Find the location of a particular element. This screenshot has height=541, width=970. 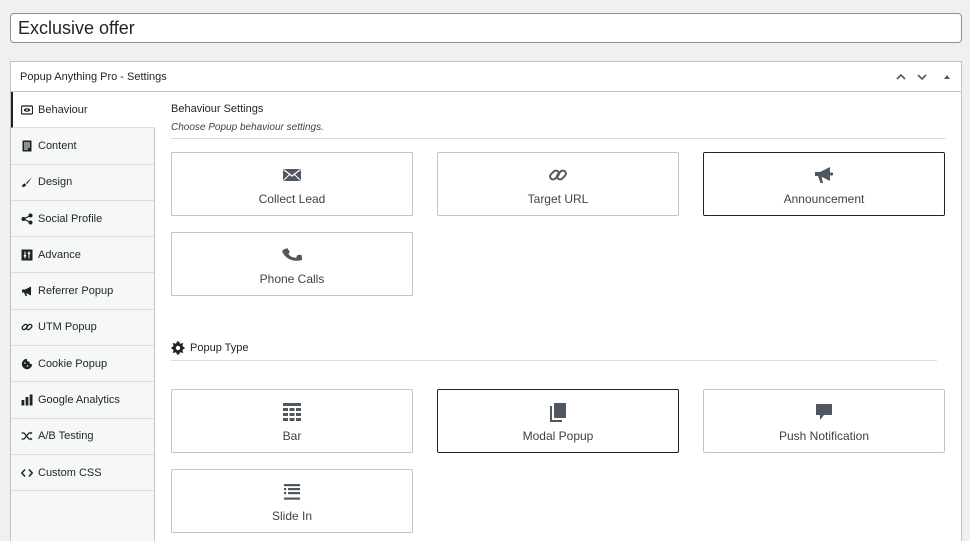

tab-label: Custom CSS is located at coordinates (70, 472).